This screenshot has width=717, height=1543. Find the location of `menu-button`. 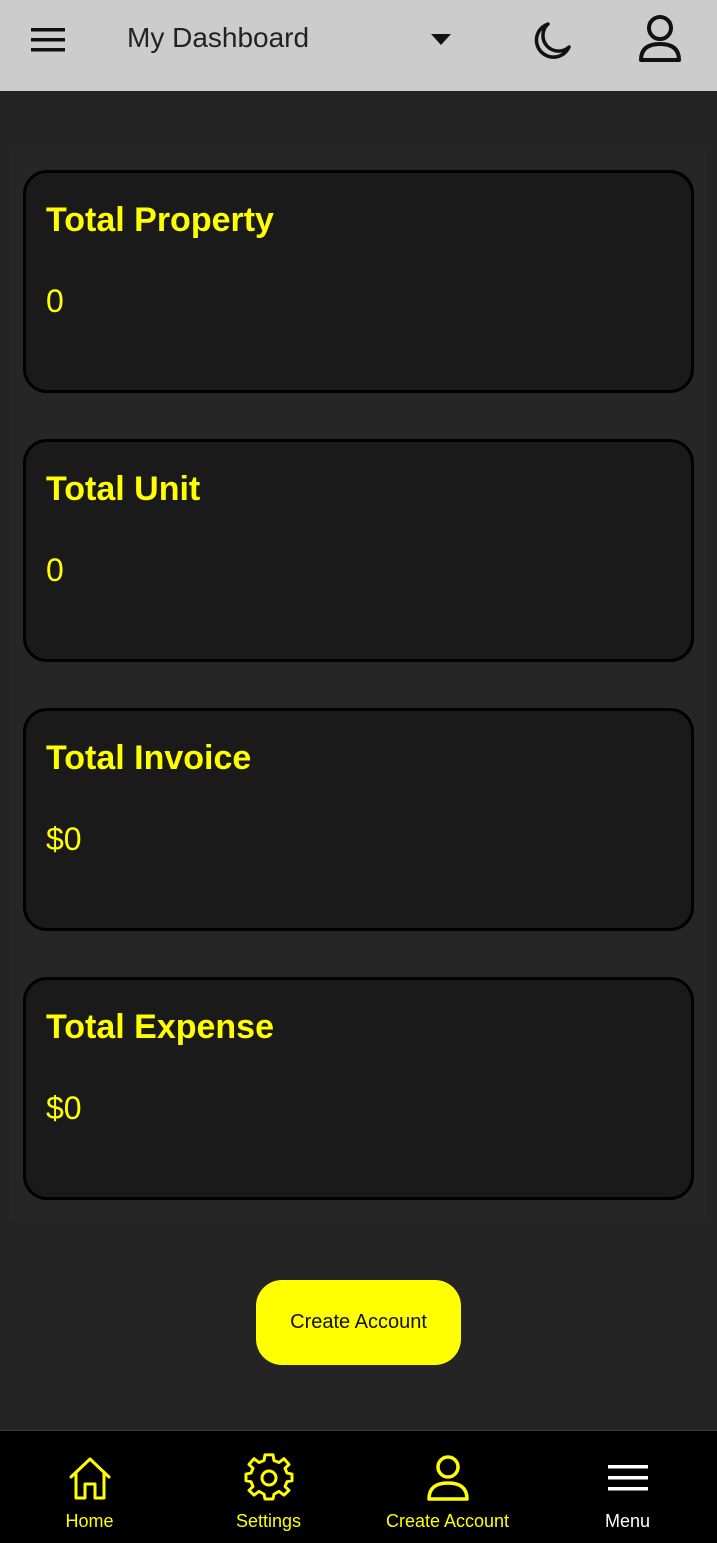

menu-button is located at coordinates (49, 40).